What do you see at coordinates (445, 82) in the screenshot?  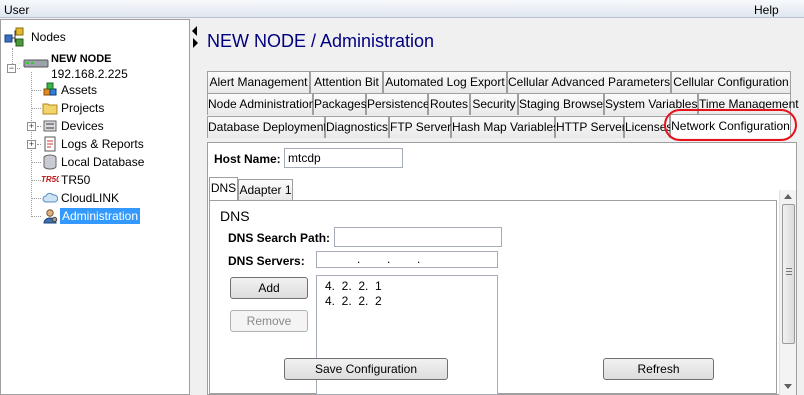 I see `tab-automated-log-export: Automated Log Export` at bounding box center [445, 82].